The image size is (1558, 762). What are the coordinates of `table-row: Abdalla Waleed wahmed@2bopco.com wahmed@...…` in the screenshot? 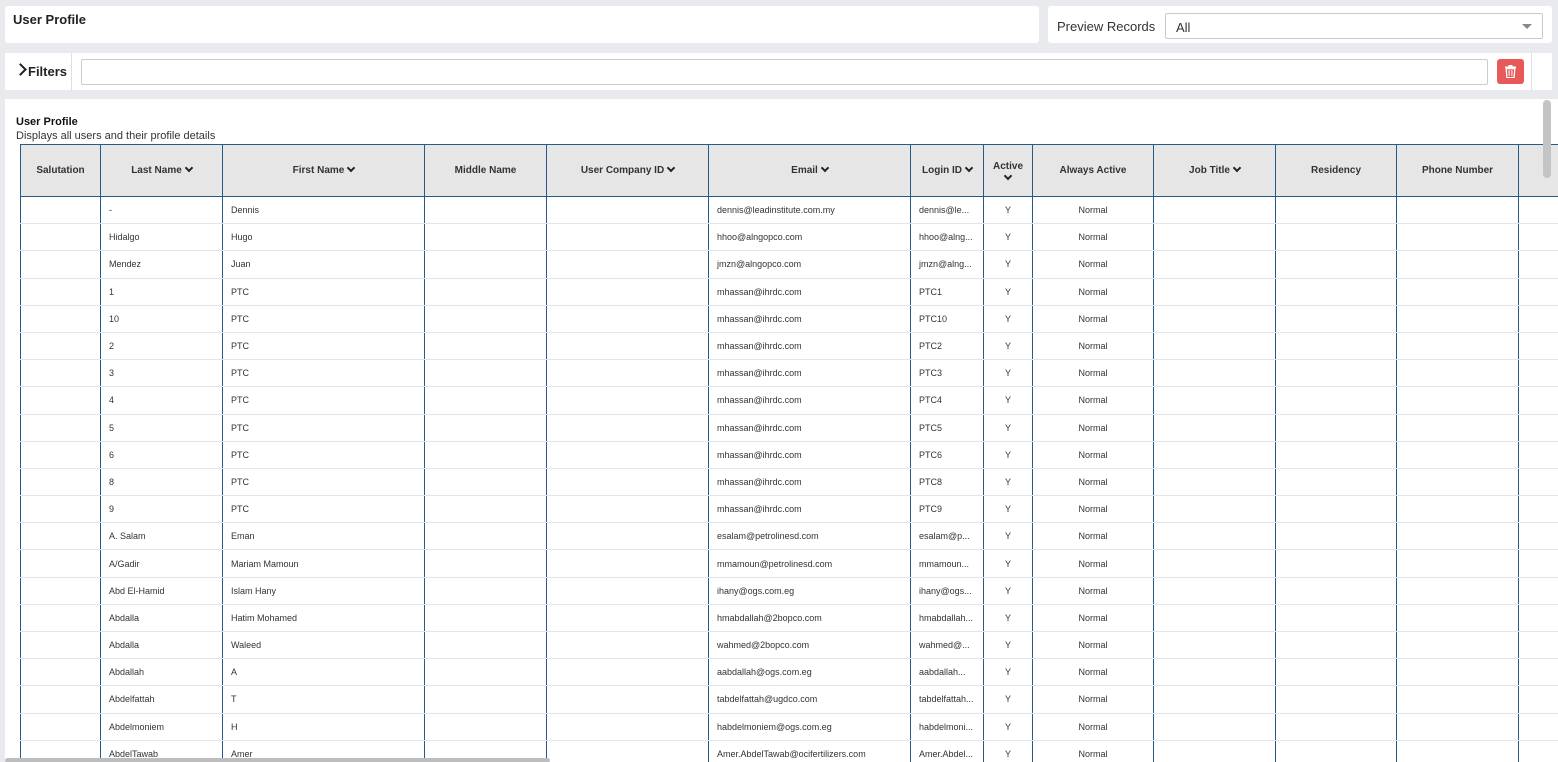 It's located at (789, 645).